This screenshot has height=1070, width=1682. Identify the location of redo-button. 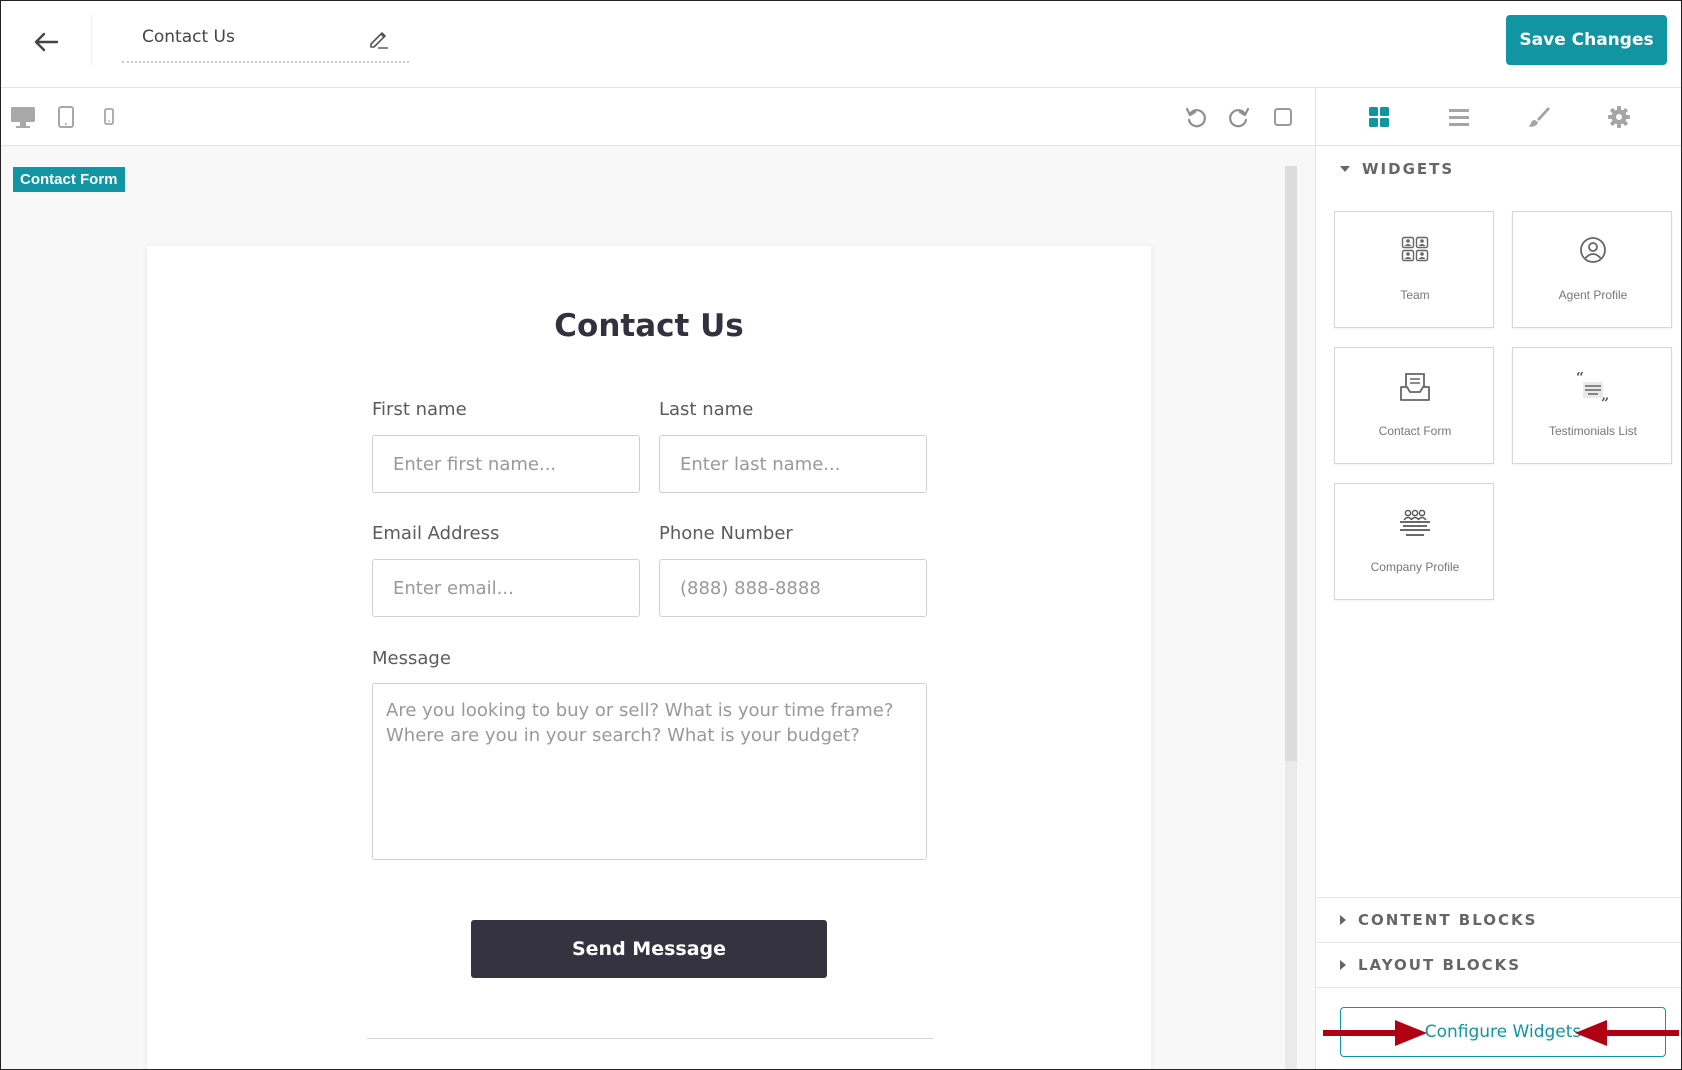
(1239, 117).